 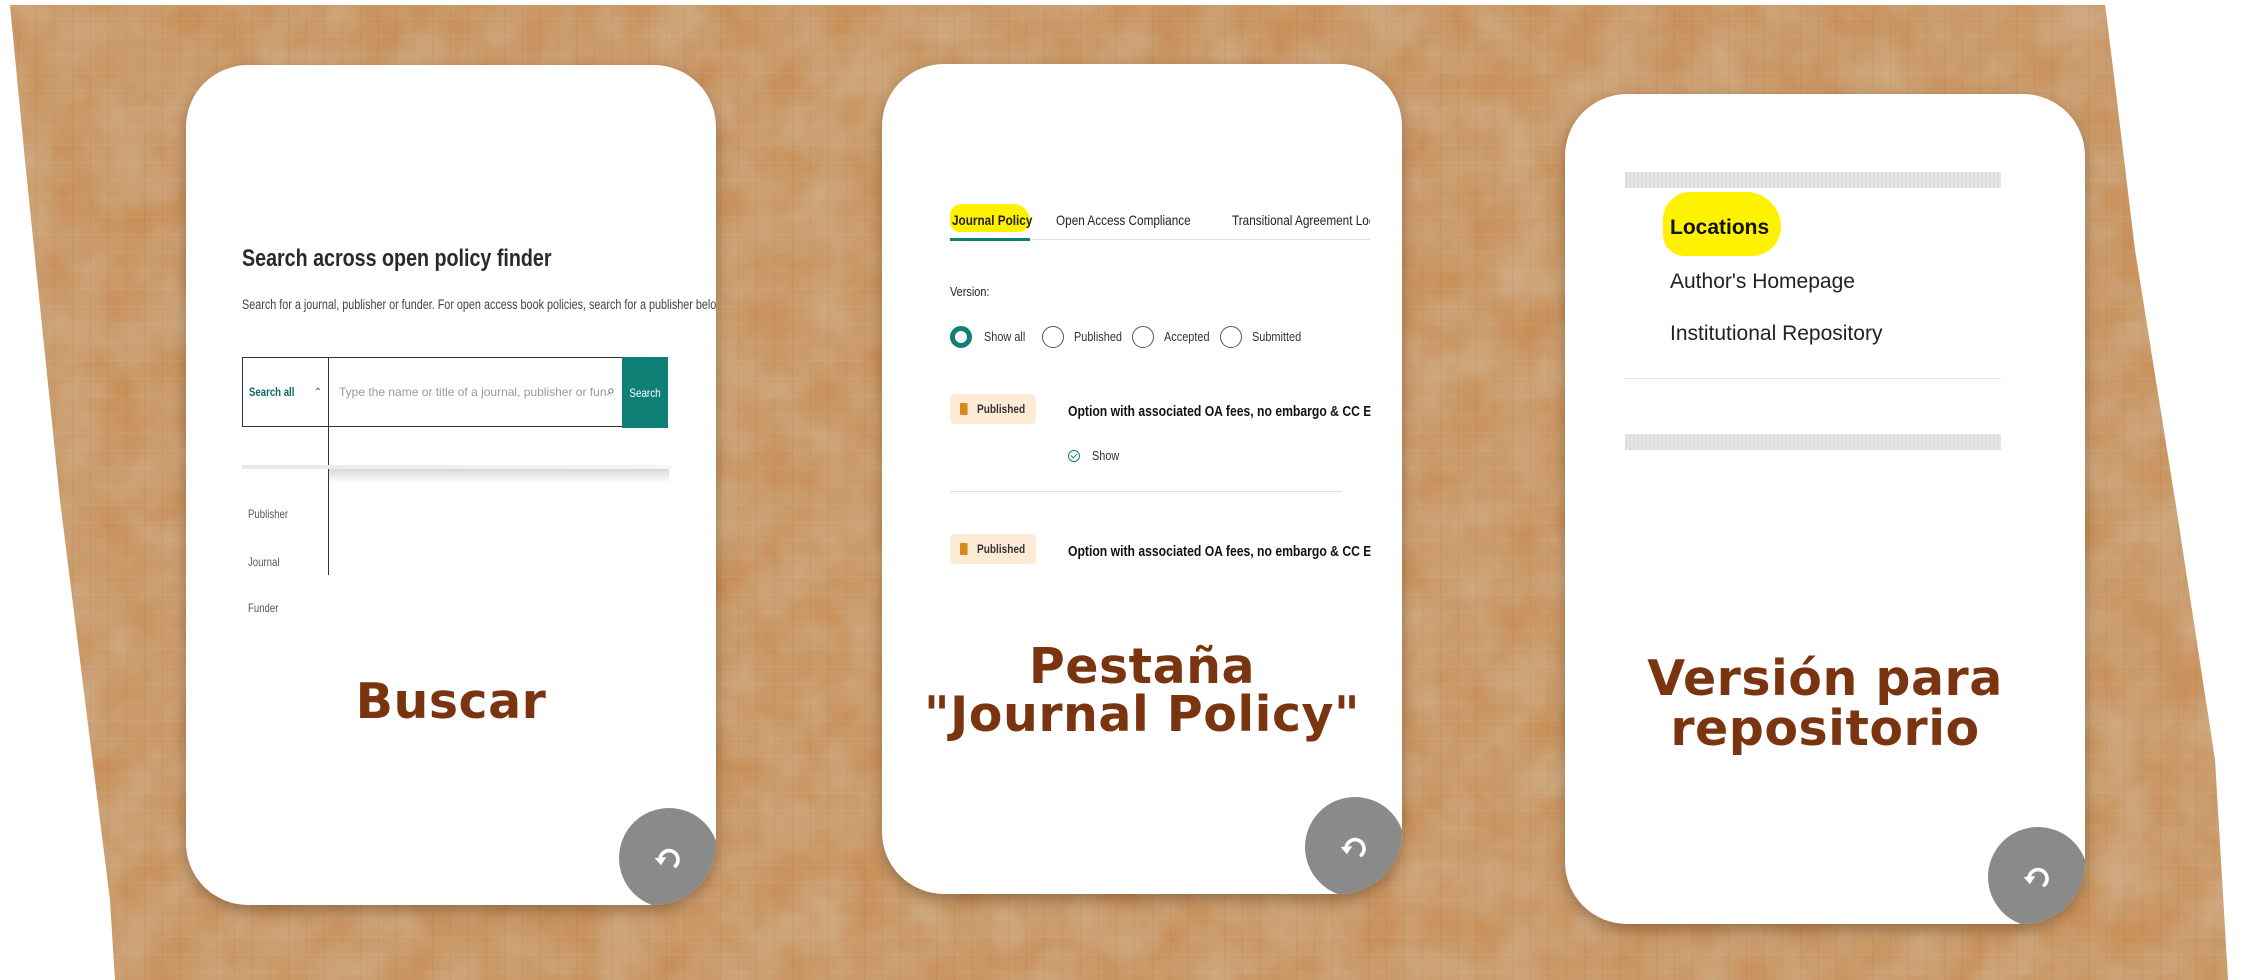 What do you see at coordinates (397, 258) in the screenshot?
I see `search-heading: Search across open policy finder` at bounding box center [397, 258].